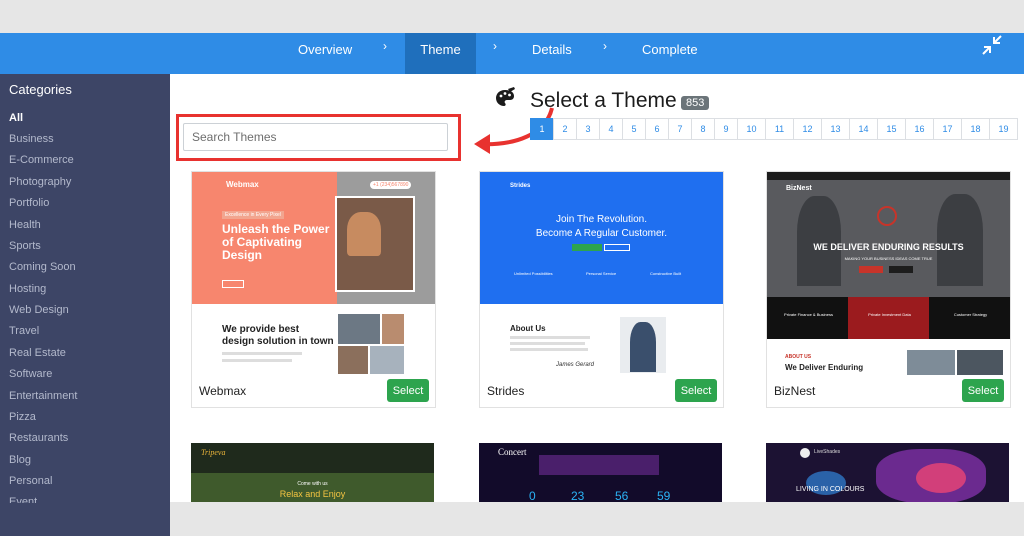  I want to click on step-complete: Complete, so click(670, 53).